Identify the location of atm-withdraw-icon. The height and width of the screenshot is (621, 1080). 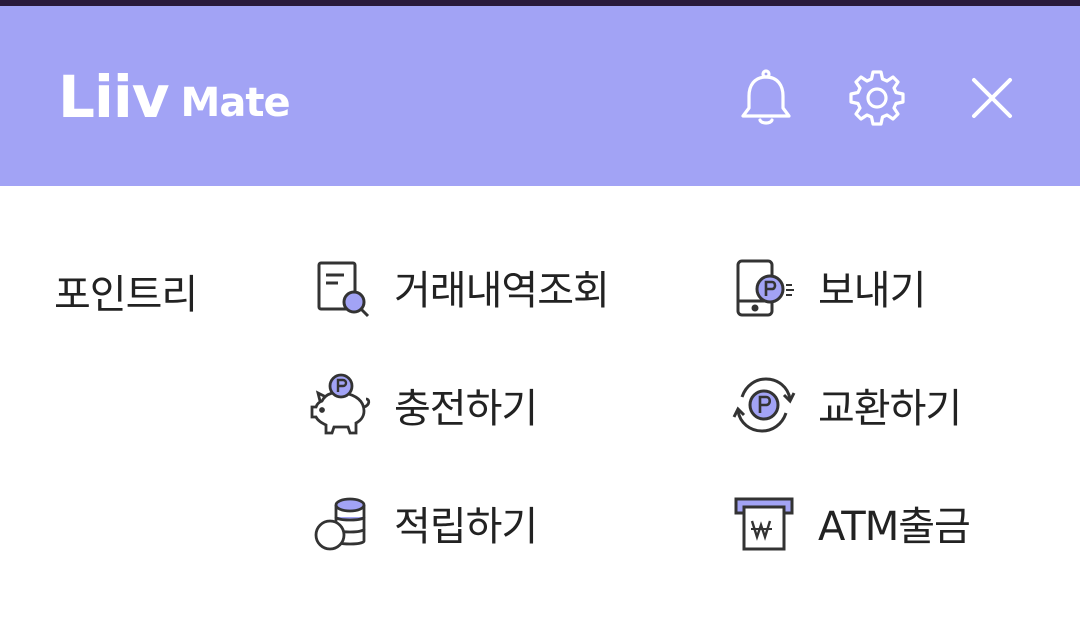
(764, 524).